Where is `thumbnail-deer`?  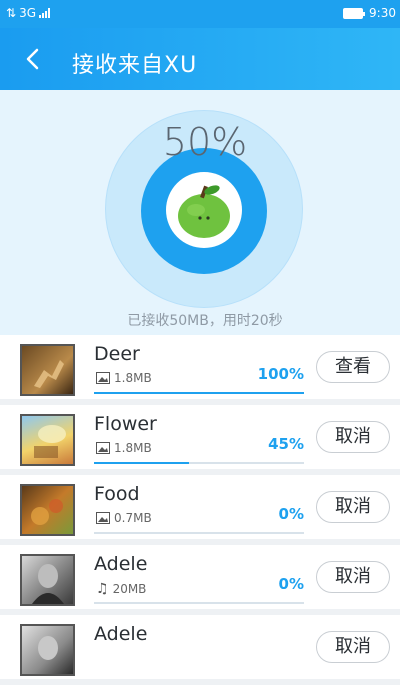
thumbnail-deer is located at coordinates (47, 370).